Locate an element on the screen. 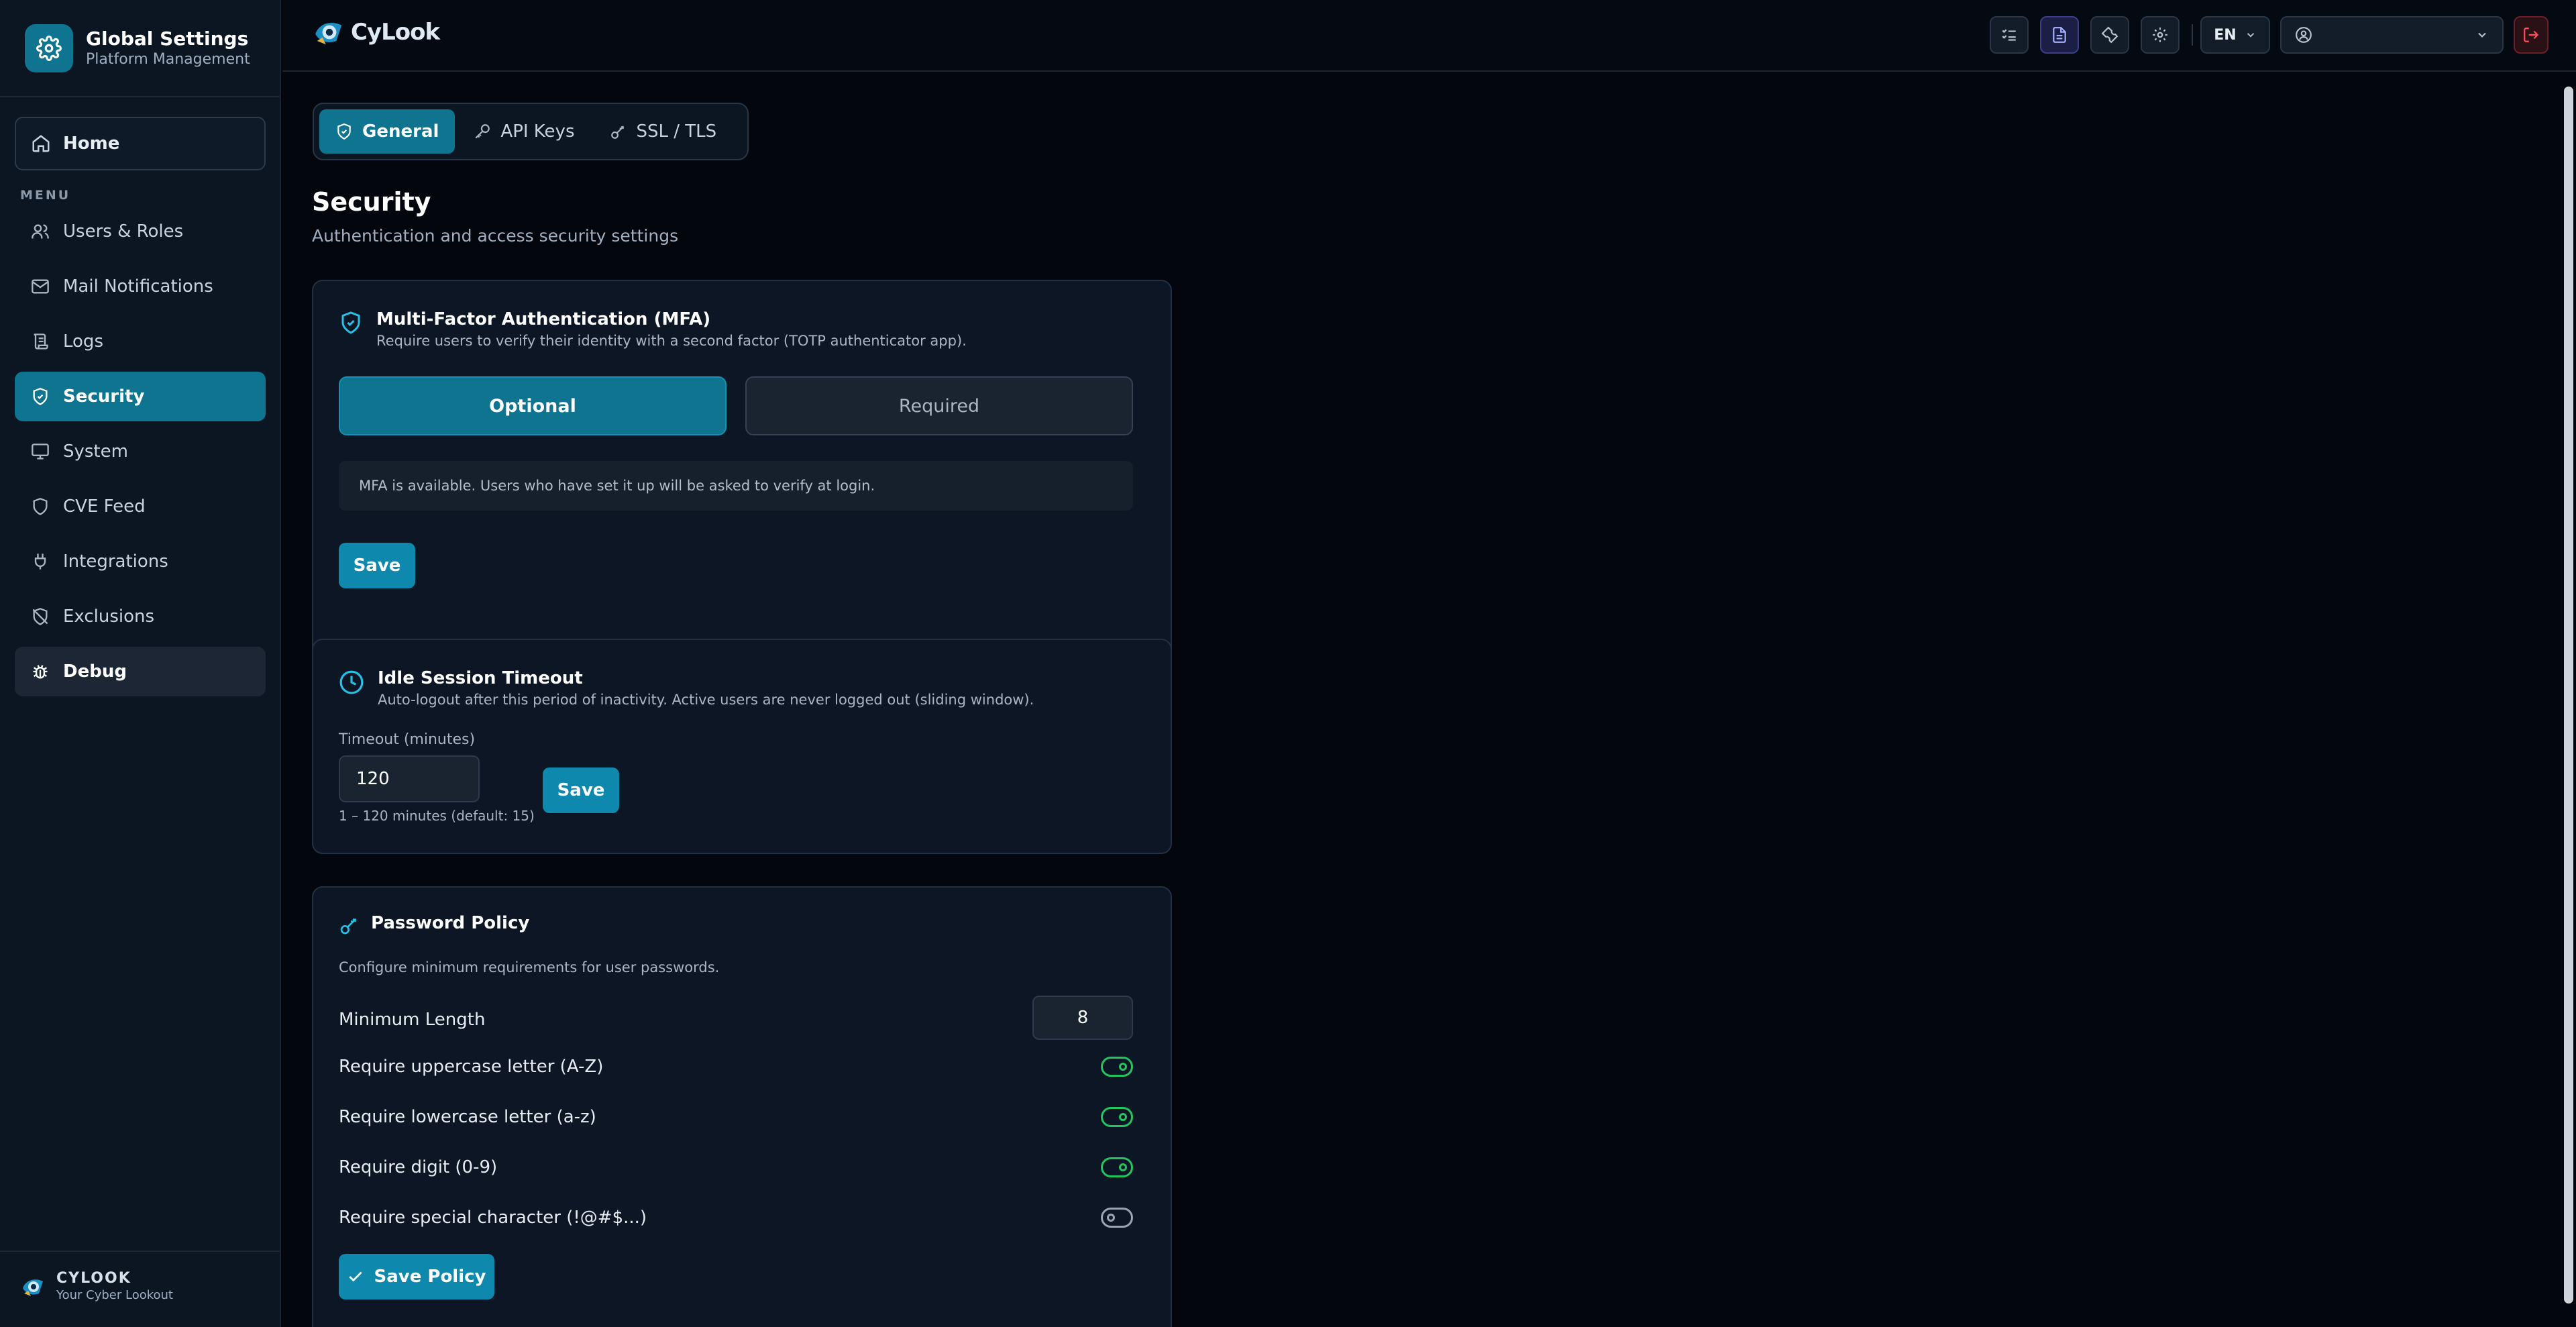 The width and height of the screenshot is (2576, 1327). sidebar-item-cve-feed: CVE Feed is located at coordinates (140, 506).